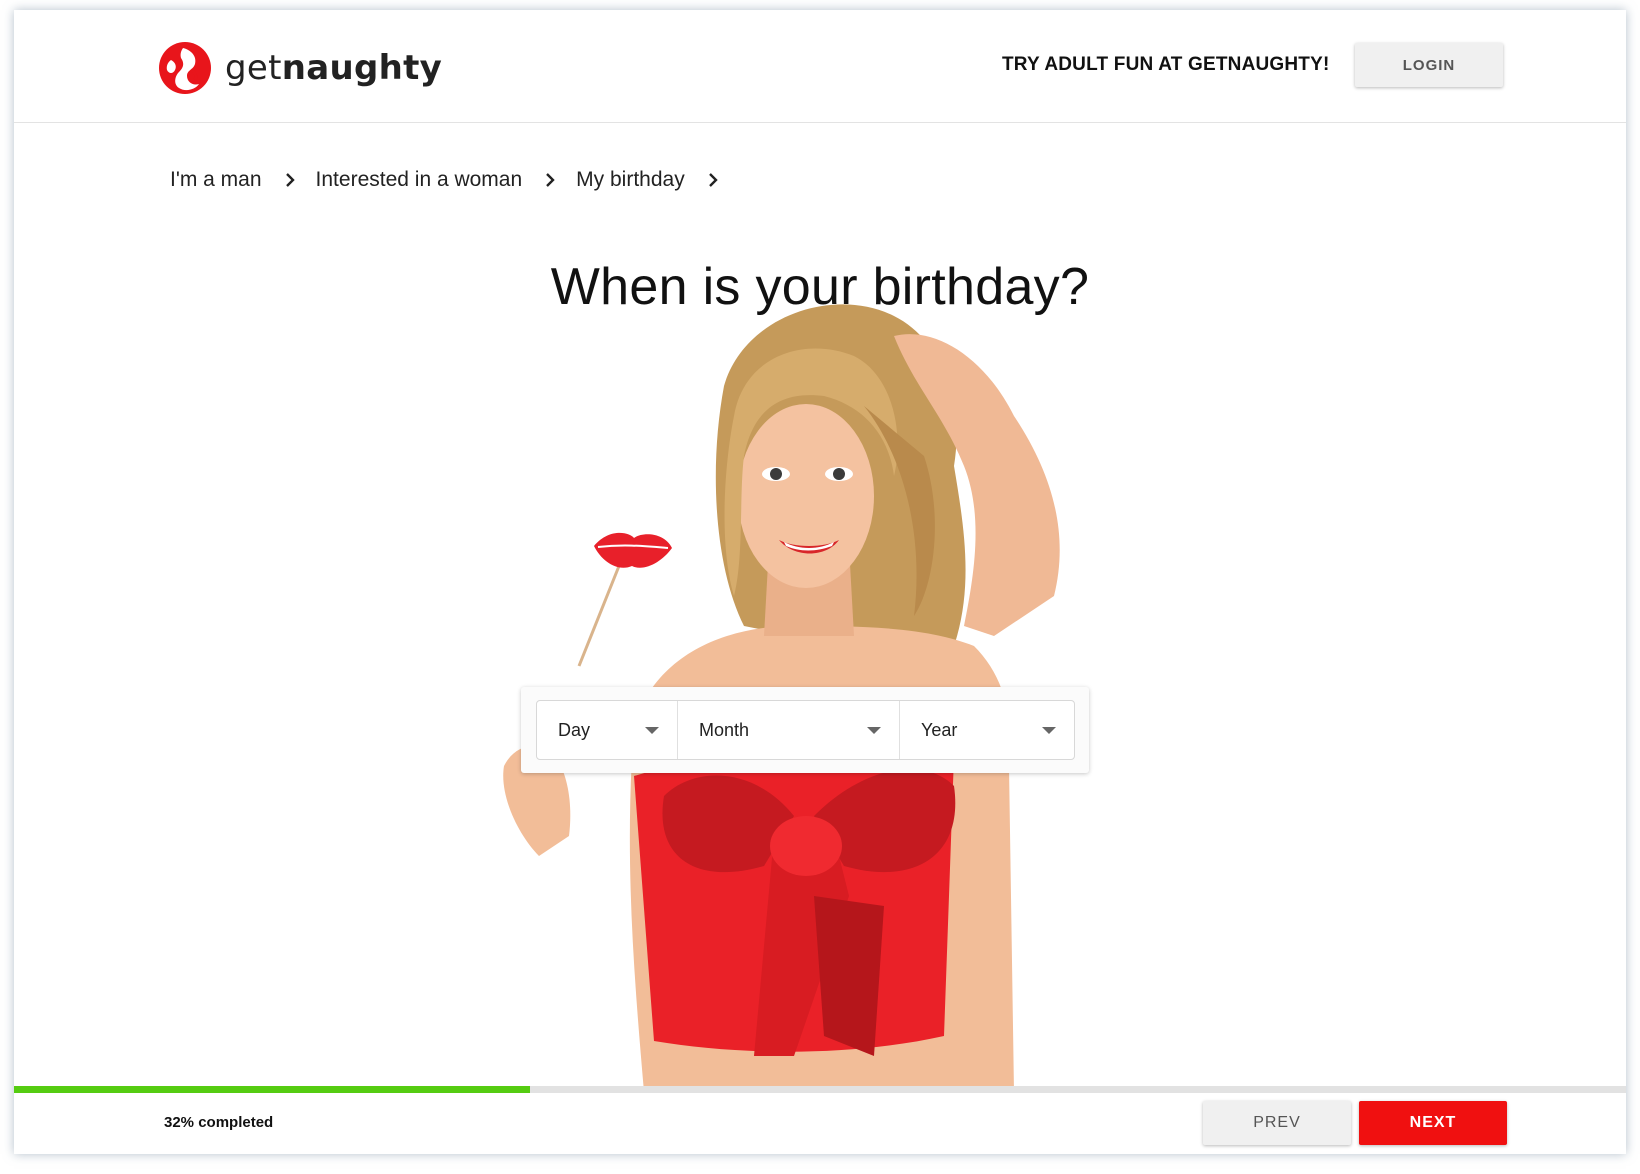 This screenshot has width=1640, height=1174. What do you see at coordinates (1429, 65) in the screenshot?
I see `login-button: LOGIN` at bounding box center [1429, 65].